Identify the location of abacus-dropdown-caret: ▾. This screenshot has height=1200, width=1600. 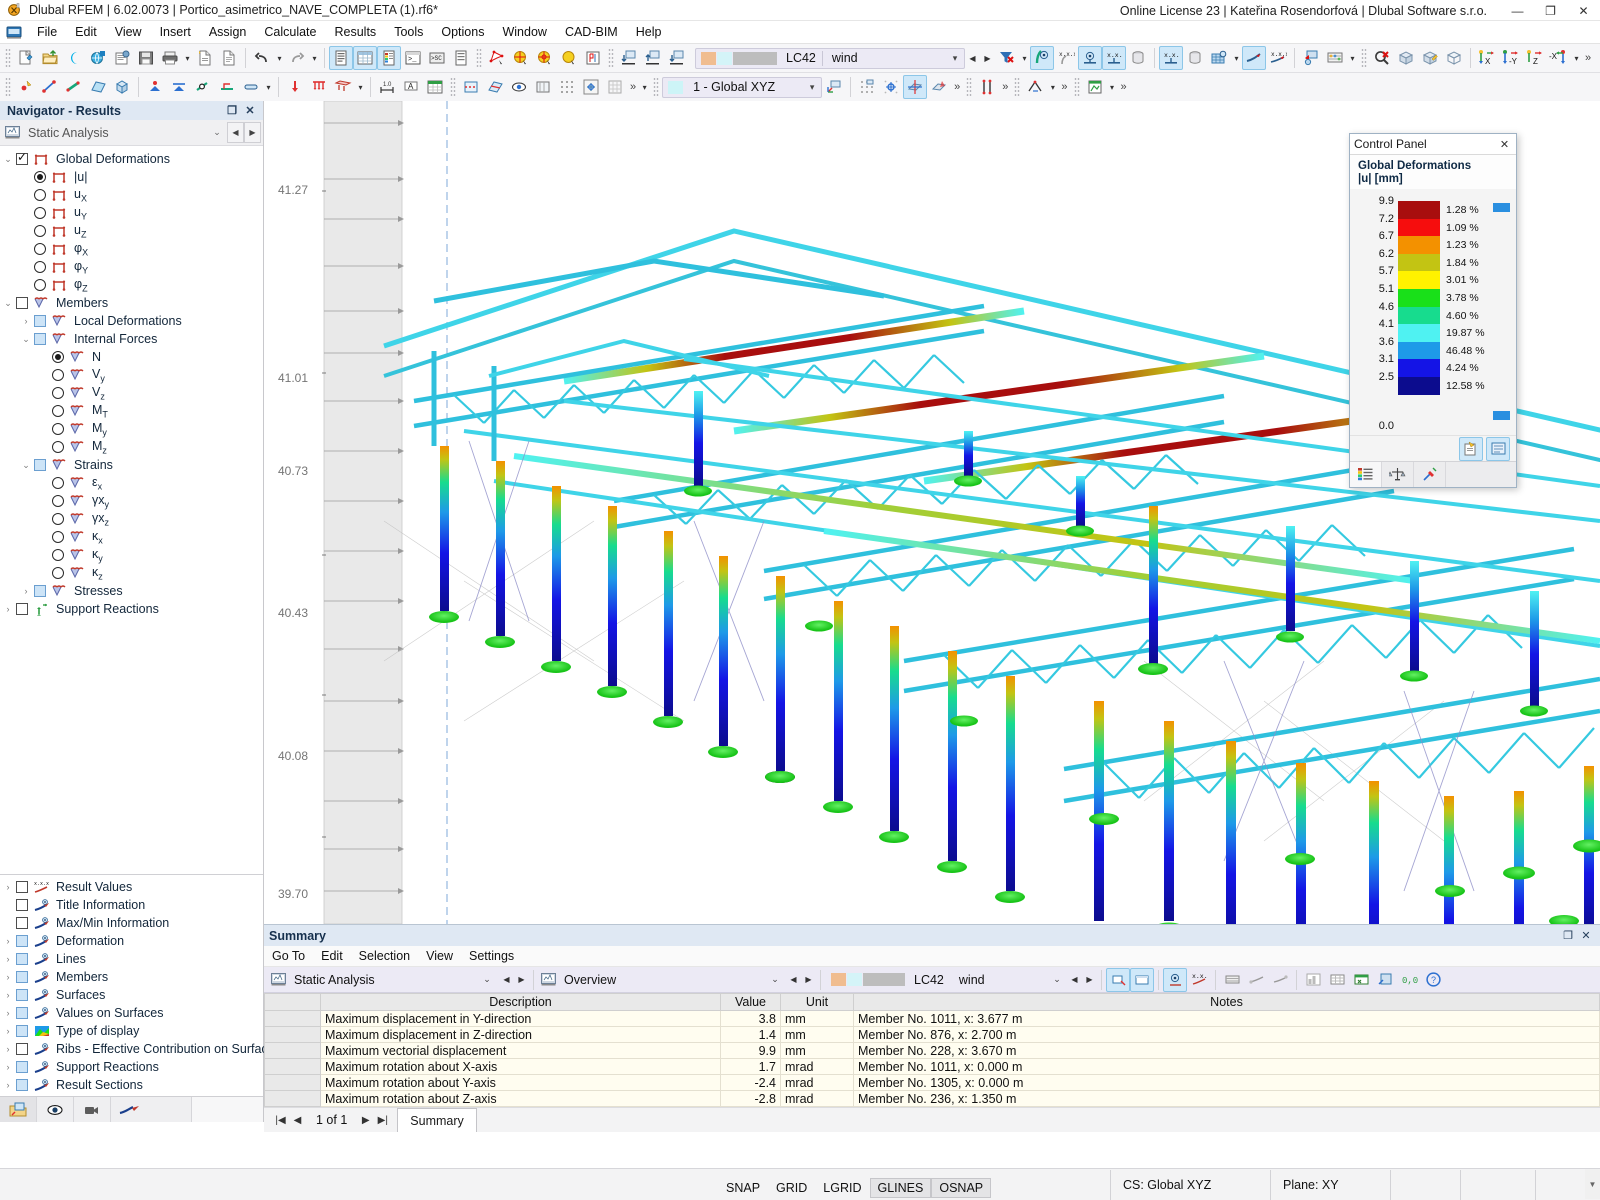
(1352, 58).